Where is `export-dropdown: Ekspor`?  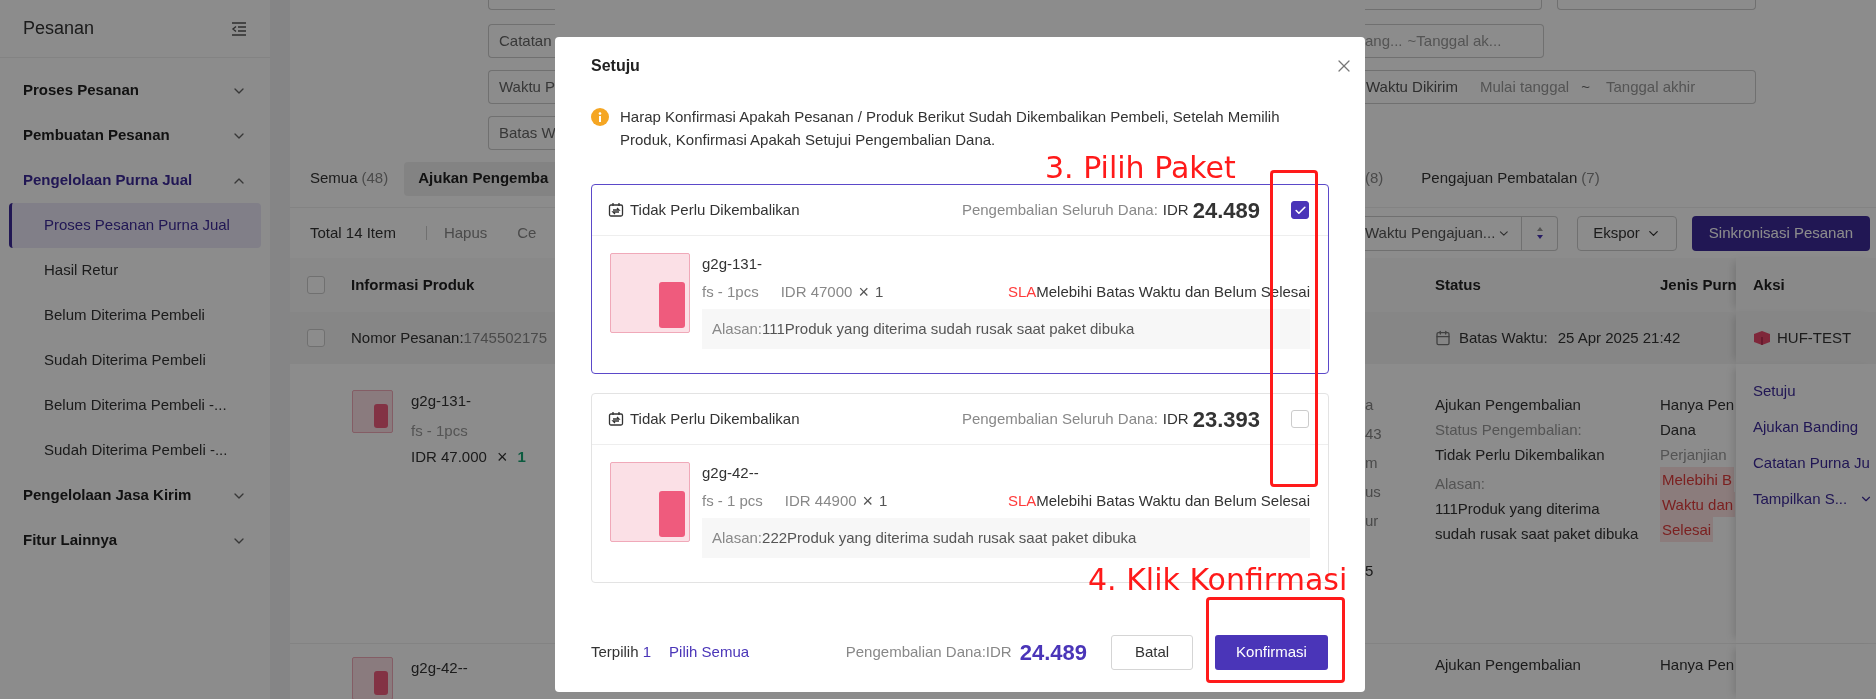
export-dropdown: Ekspor is located at coordinates (1627, 233).